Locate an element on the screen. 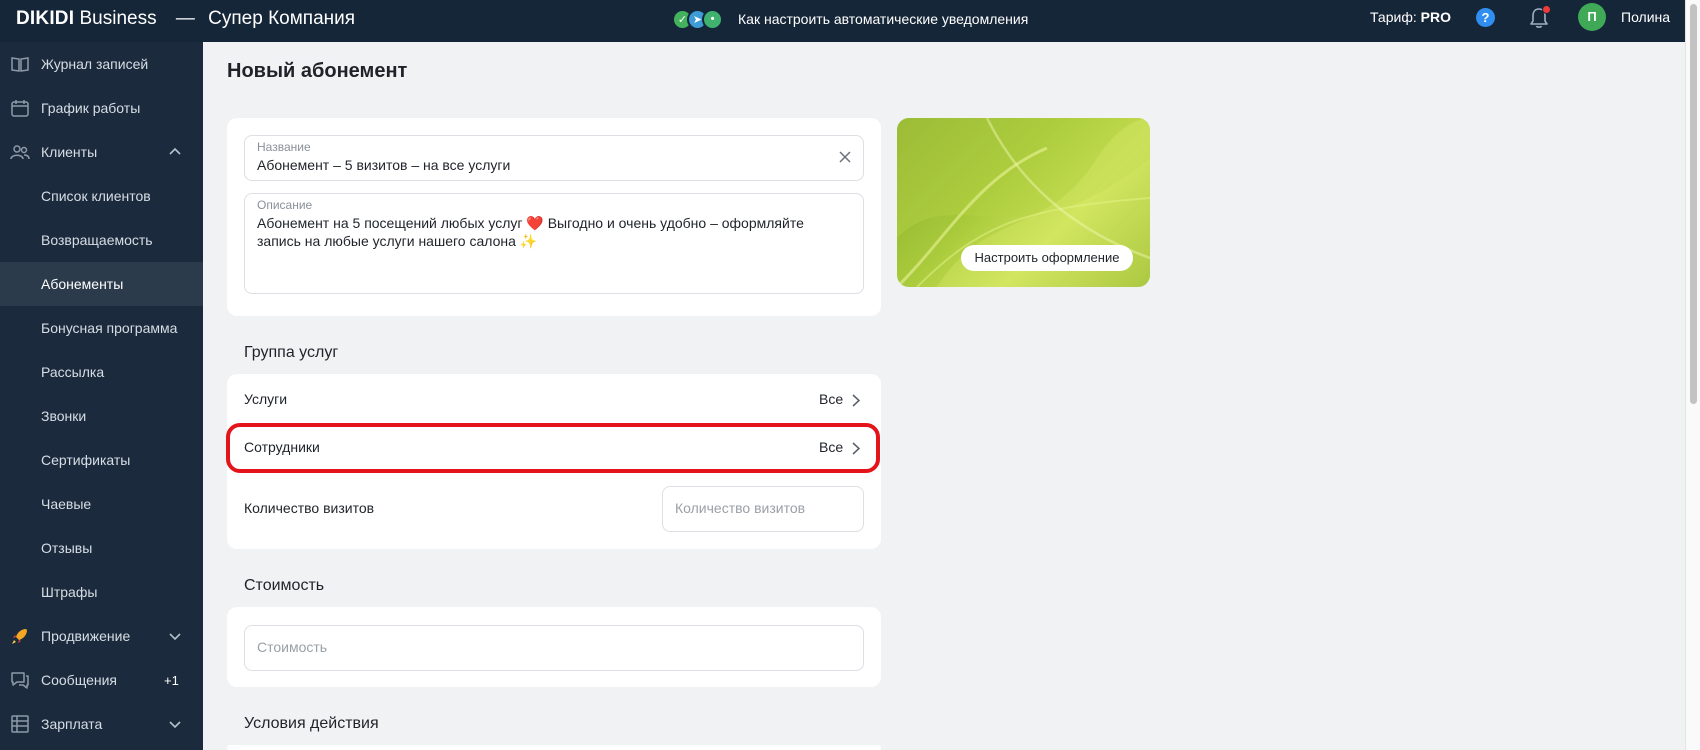 The image size is (1700, 750). sidebar-item-certificates: Сертификаты is located at coordinates (101, 460).